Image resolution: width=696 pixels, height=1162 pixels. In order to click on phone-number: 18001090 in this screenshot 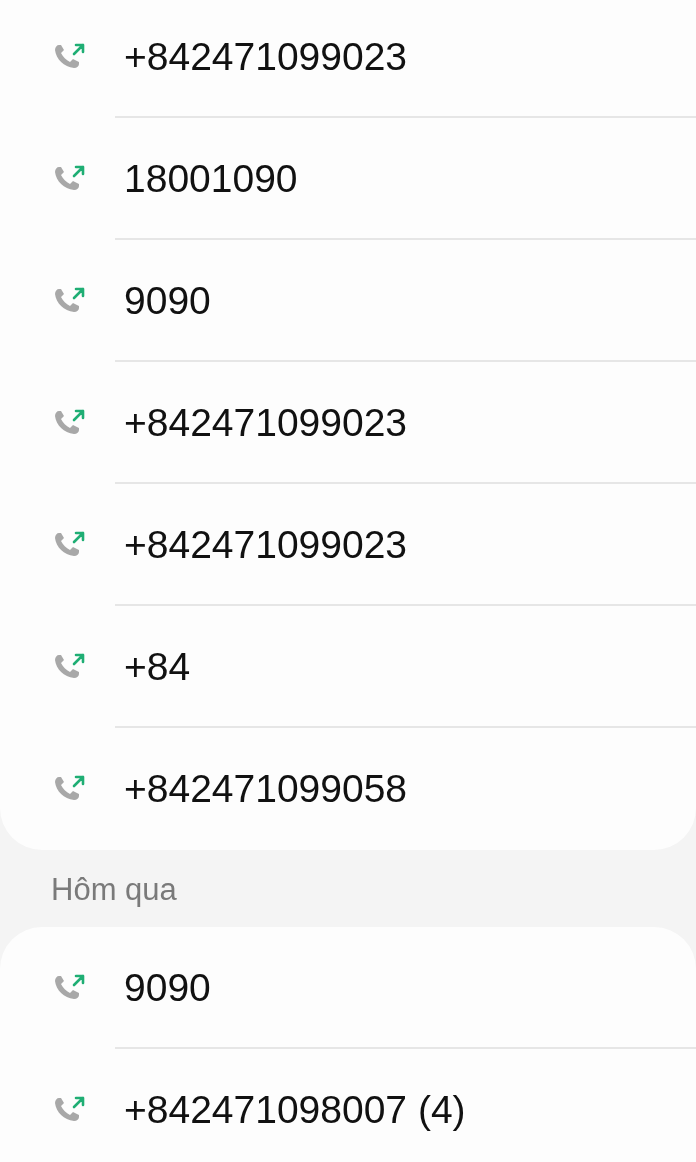, I will do `click(211, 179)`.